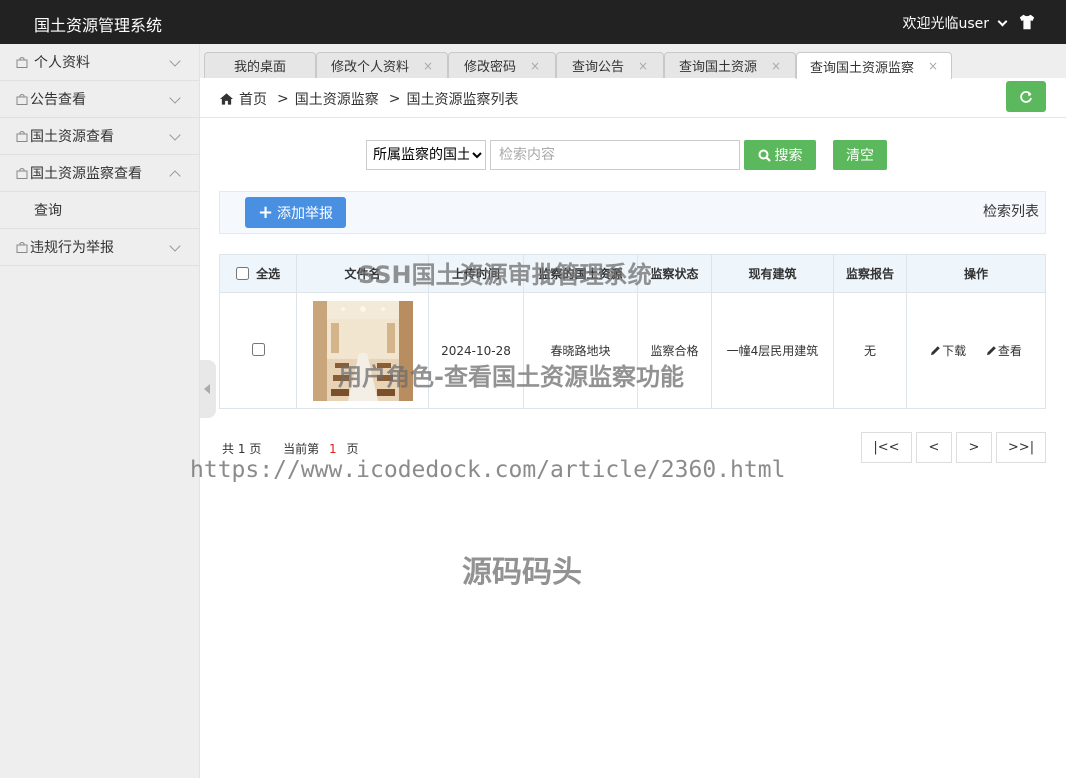  What do you see at coordinates (228, 449) in the screenshot?
I see `total-prefix: 共` at bounding box center [228, 449].